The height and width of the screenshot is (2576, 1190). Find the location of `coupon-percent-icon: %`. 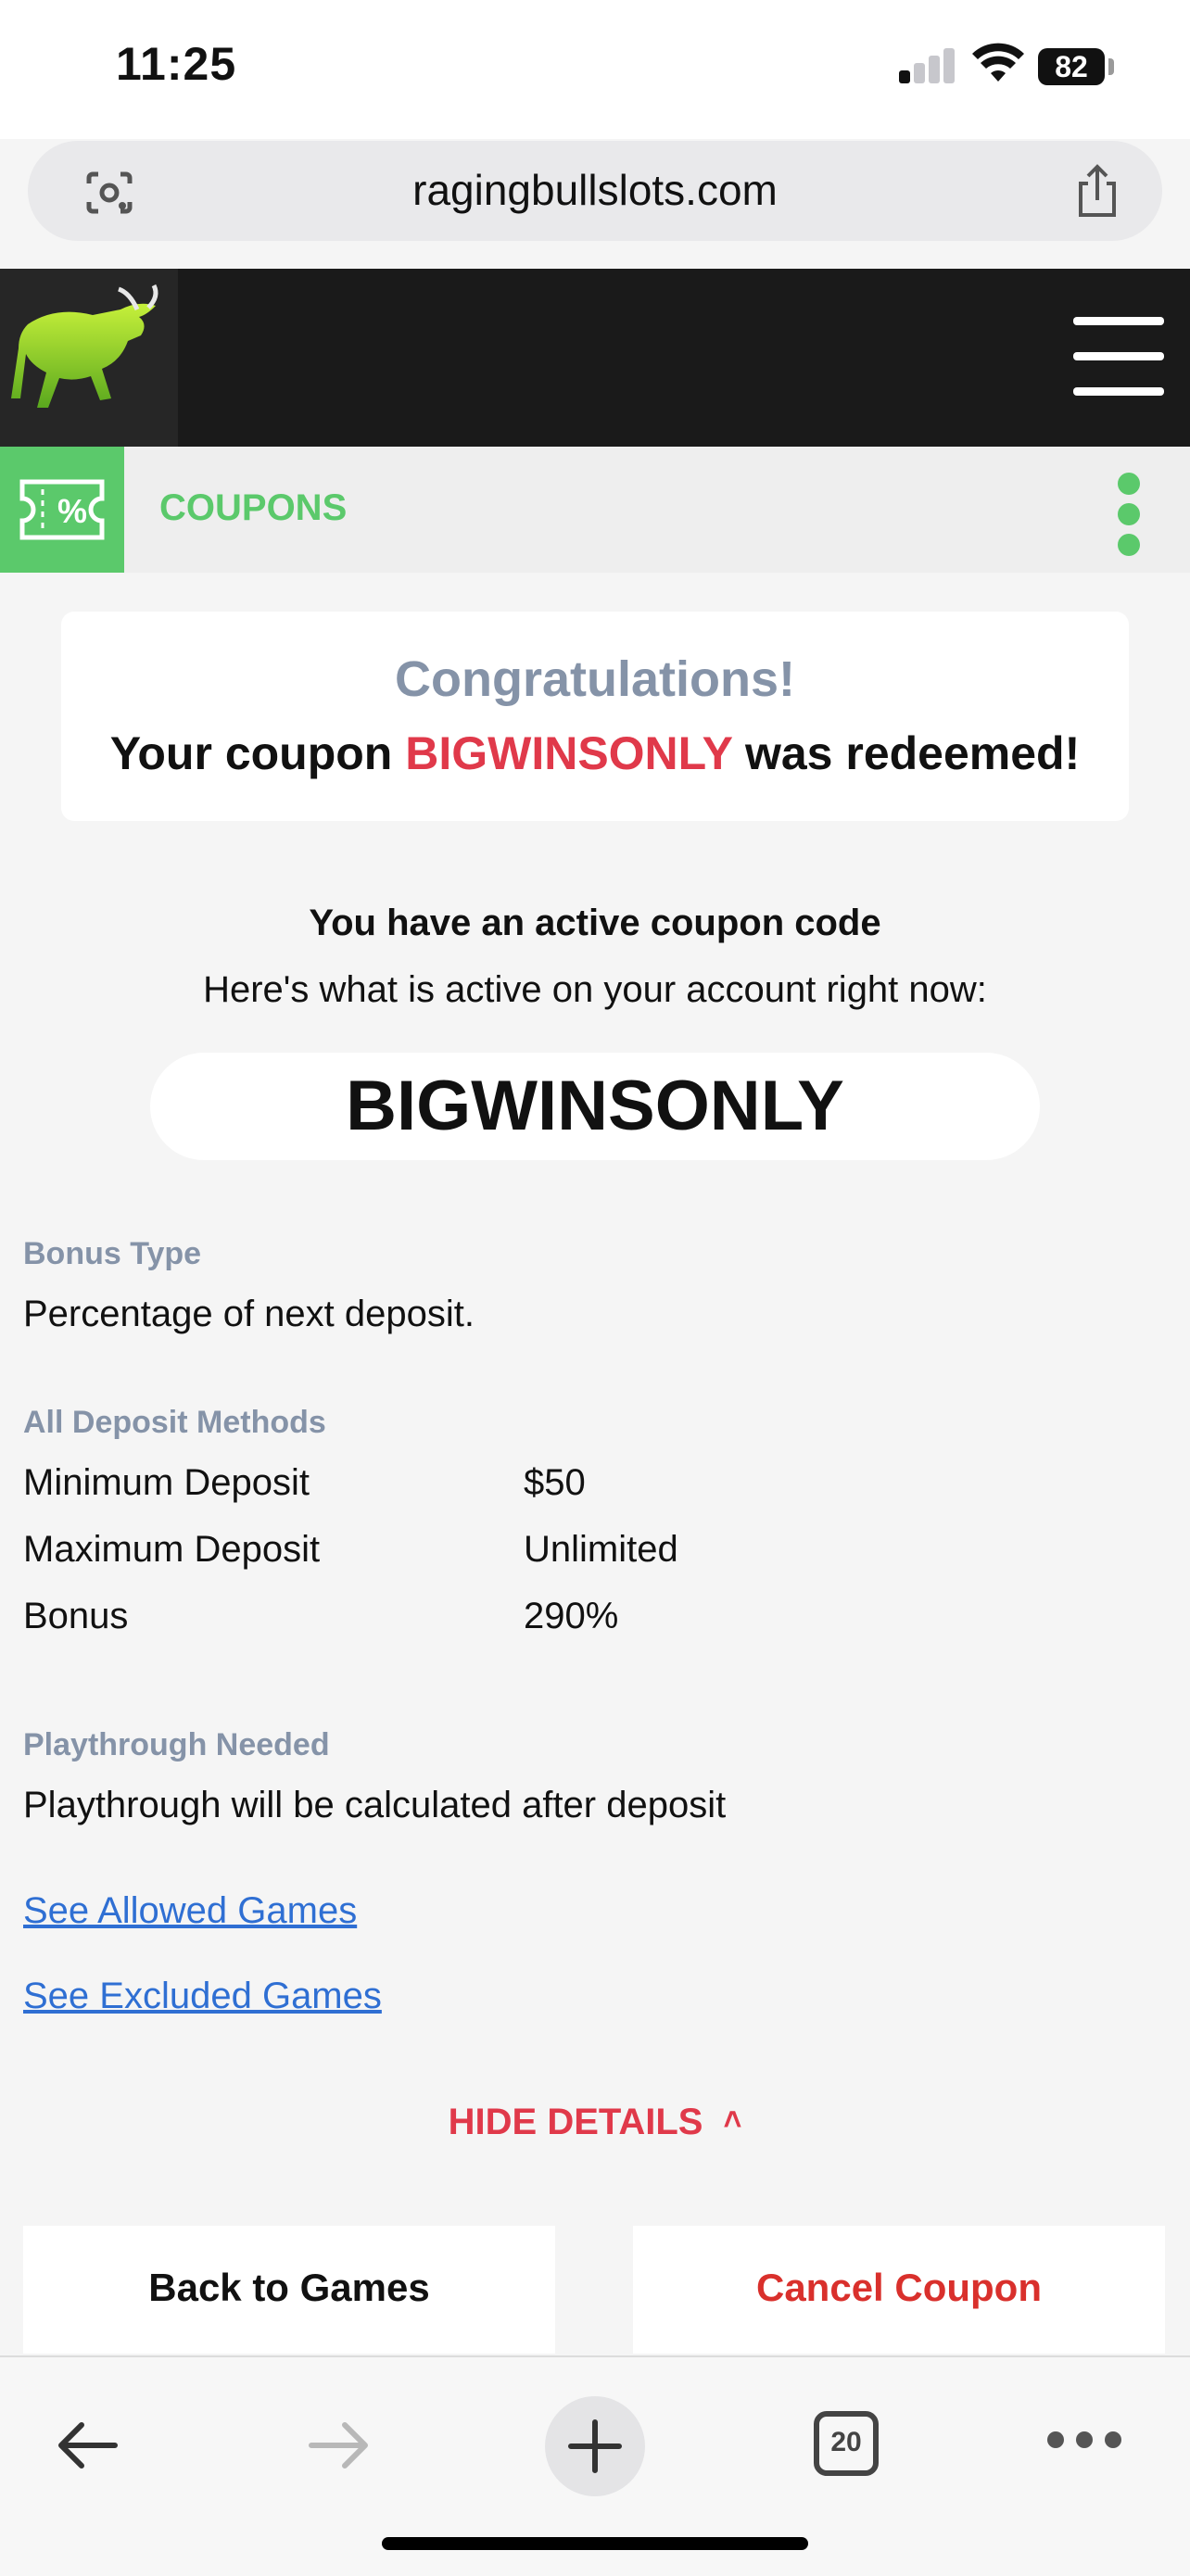

coupon-percent-icon: % is located at coordinates (62, 509).